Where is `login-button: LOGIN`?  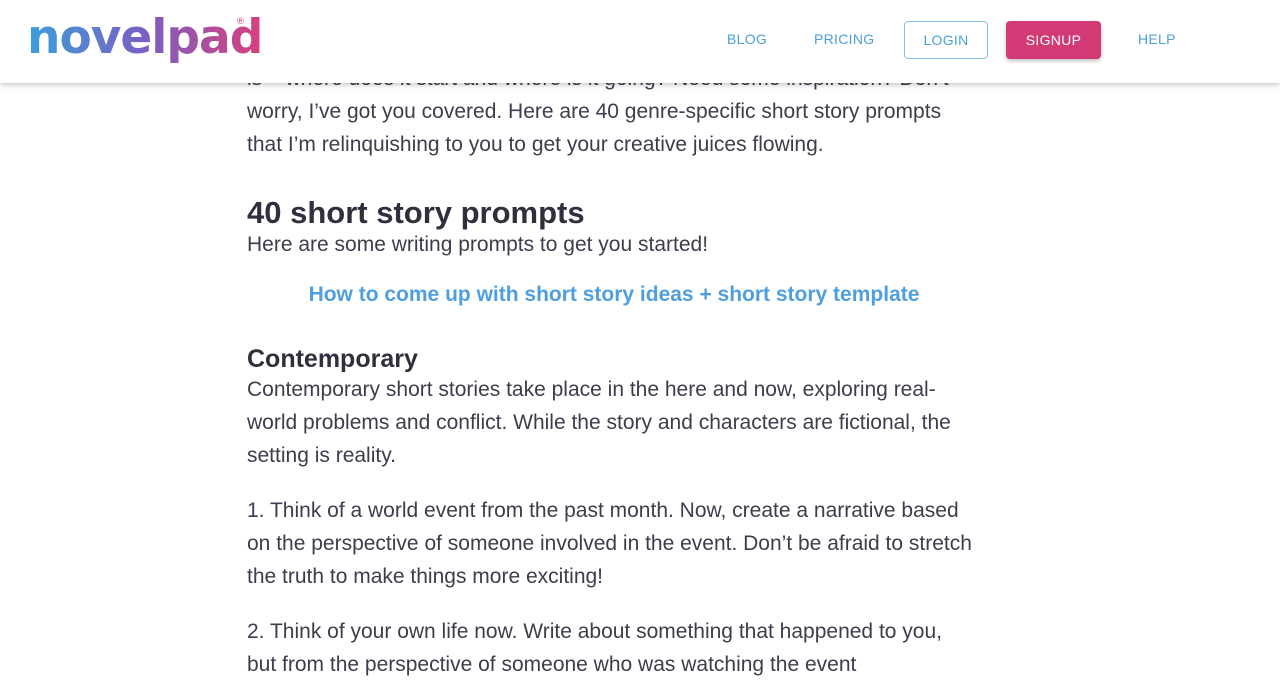
login-button: LOGIN is located at coordinates (946, 40).